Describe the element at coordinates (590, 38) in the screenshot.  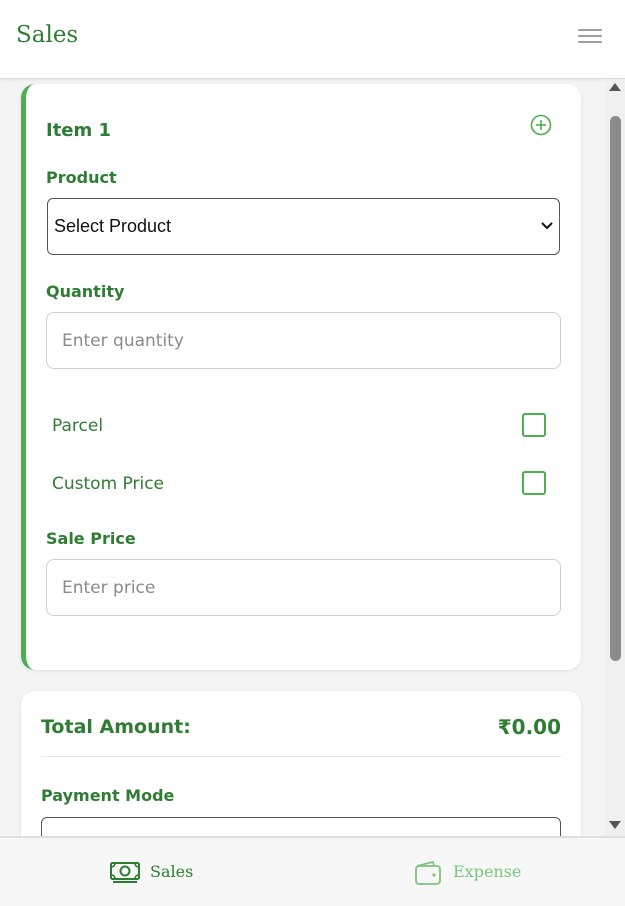
I see `hamburger-menu-icon` at that location.